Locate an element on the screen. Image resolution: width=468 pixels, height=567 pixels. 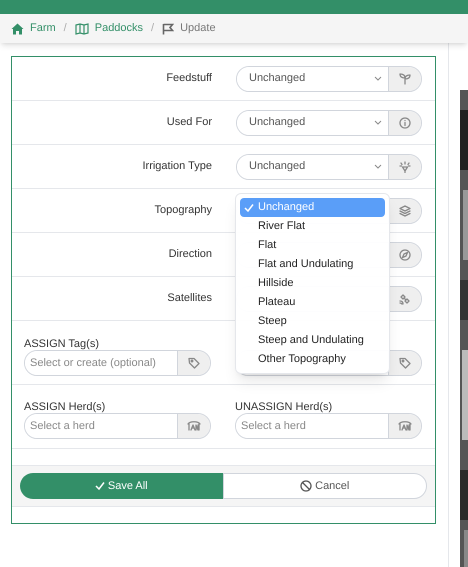
field-label: Satellites is located at coordinates (189, 298).